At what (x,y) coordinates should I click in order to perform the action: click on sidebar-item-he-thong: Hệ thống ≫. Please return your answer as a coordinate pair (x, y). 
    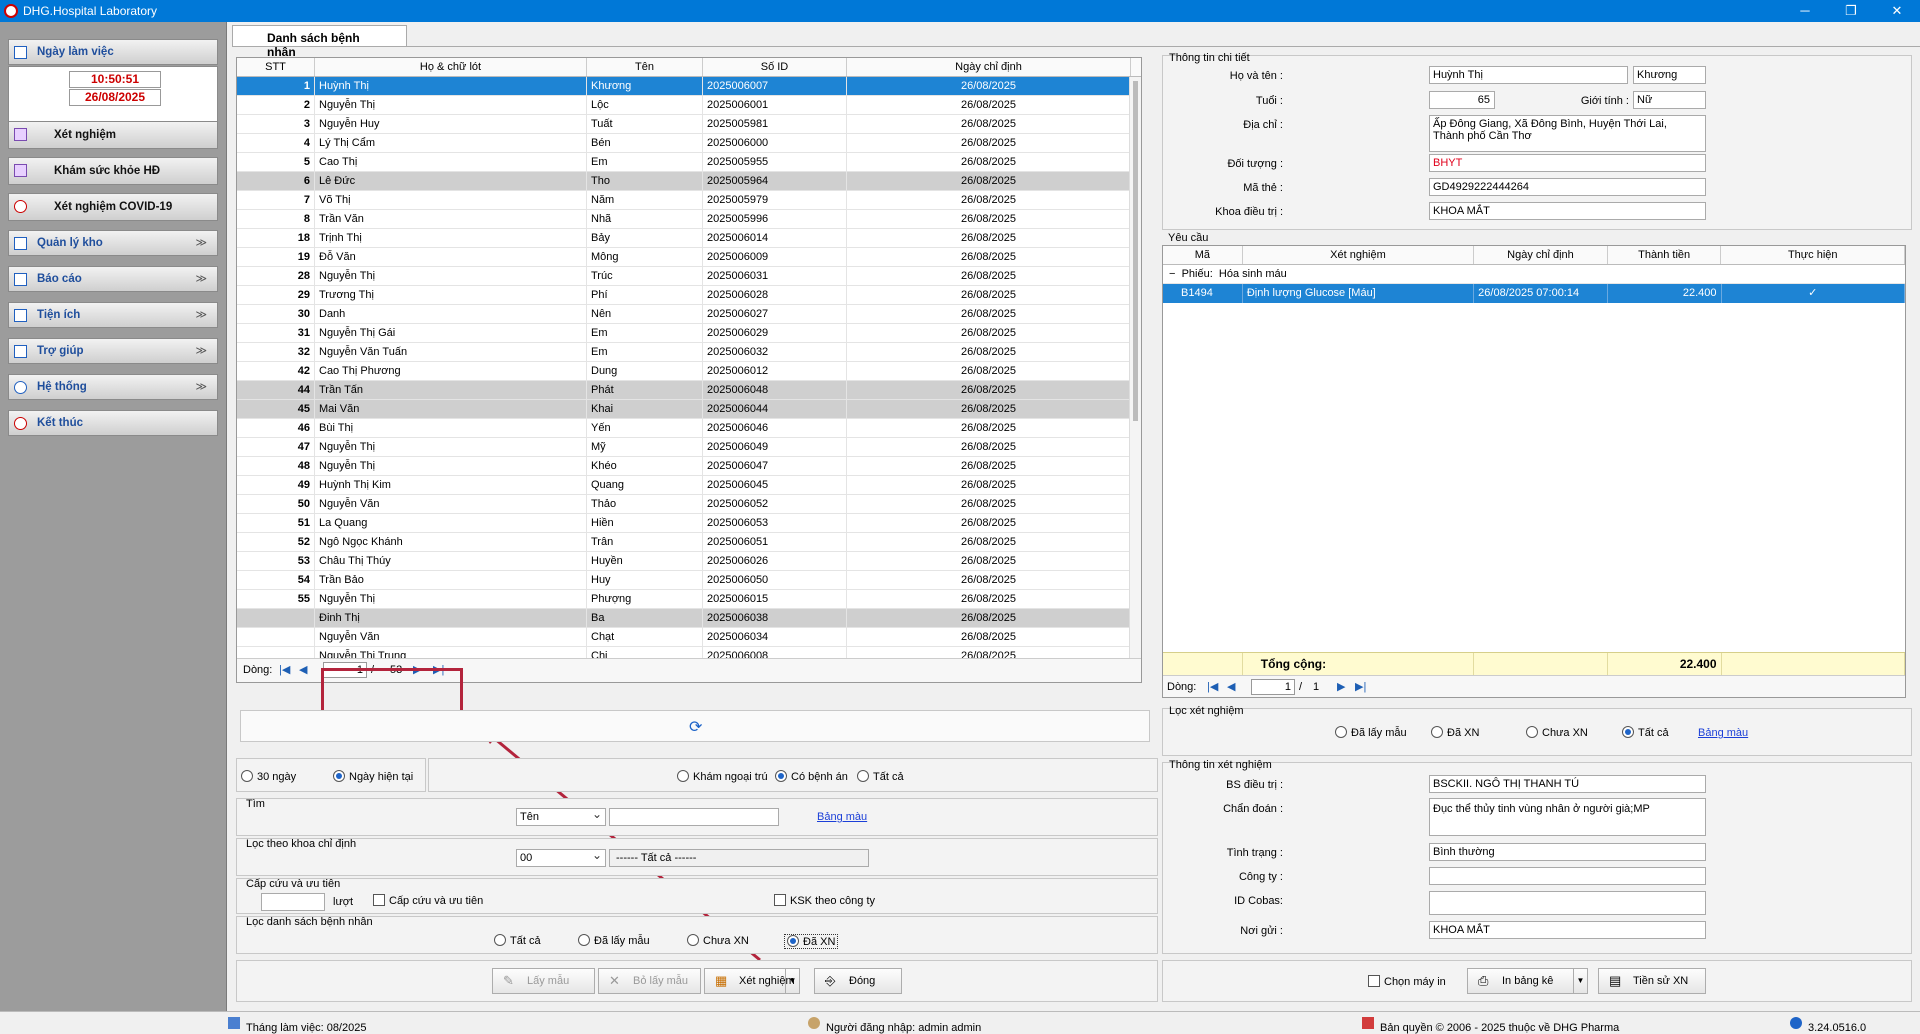
    Looking at the image, I should click on (113, 387).